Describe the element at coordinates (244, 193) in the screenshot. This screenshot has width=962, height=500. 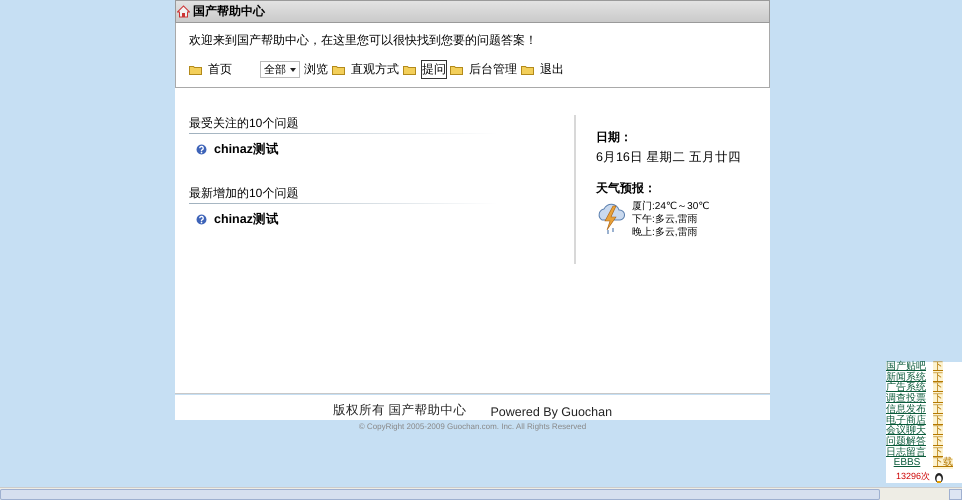
I see `section-title: 最新增加的10个问题` at that location.